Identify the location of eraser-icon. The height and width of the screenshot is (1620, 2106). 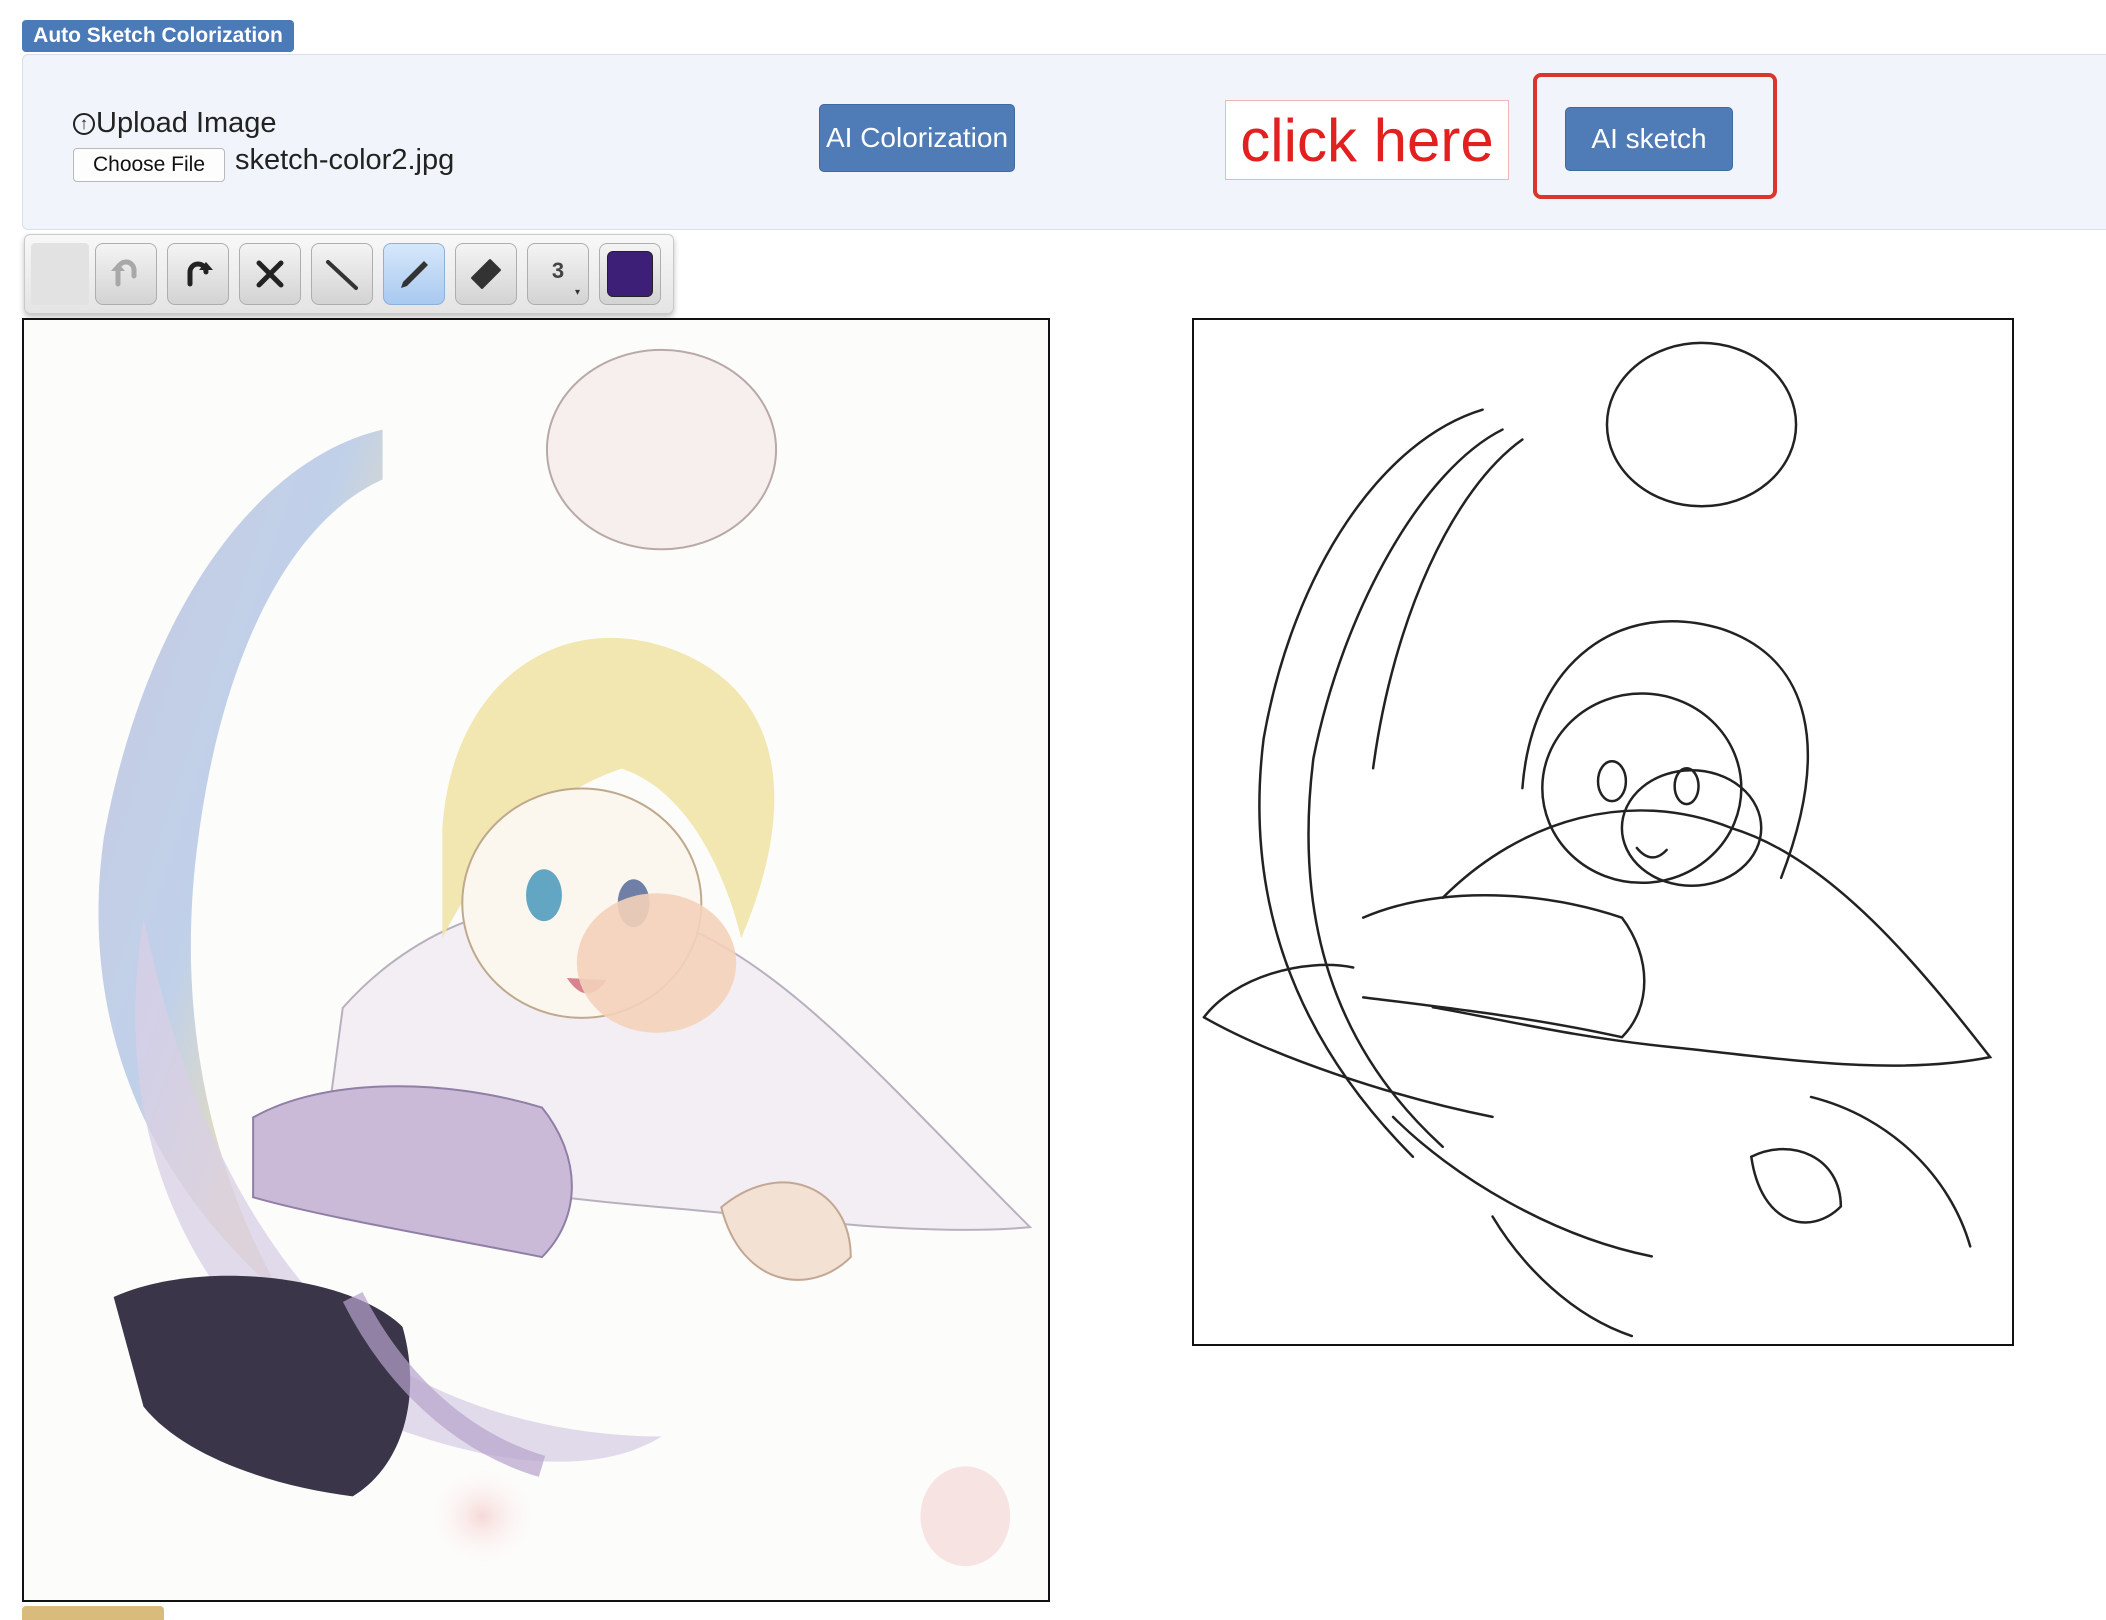
(486, 274).